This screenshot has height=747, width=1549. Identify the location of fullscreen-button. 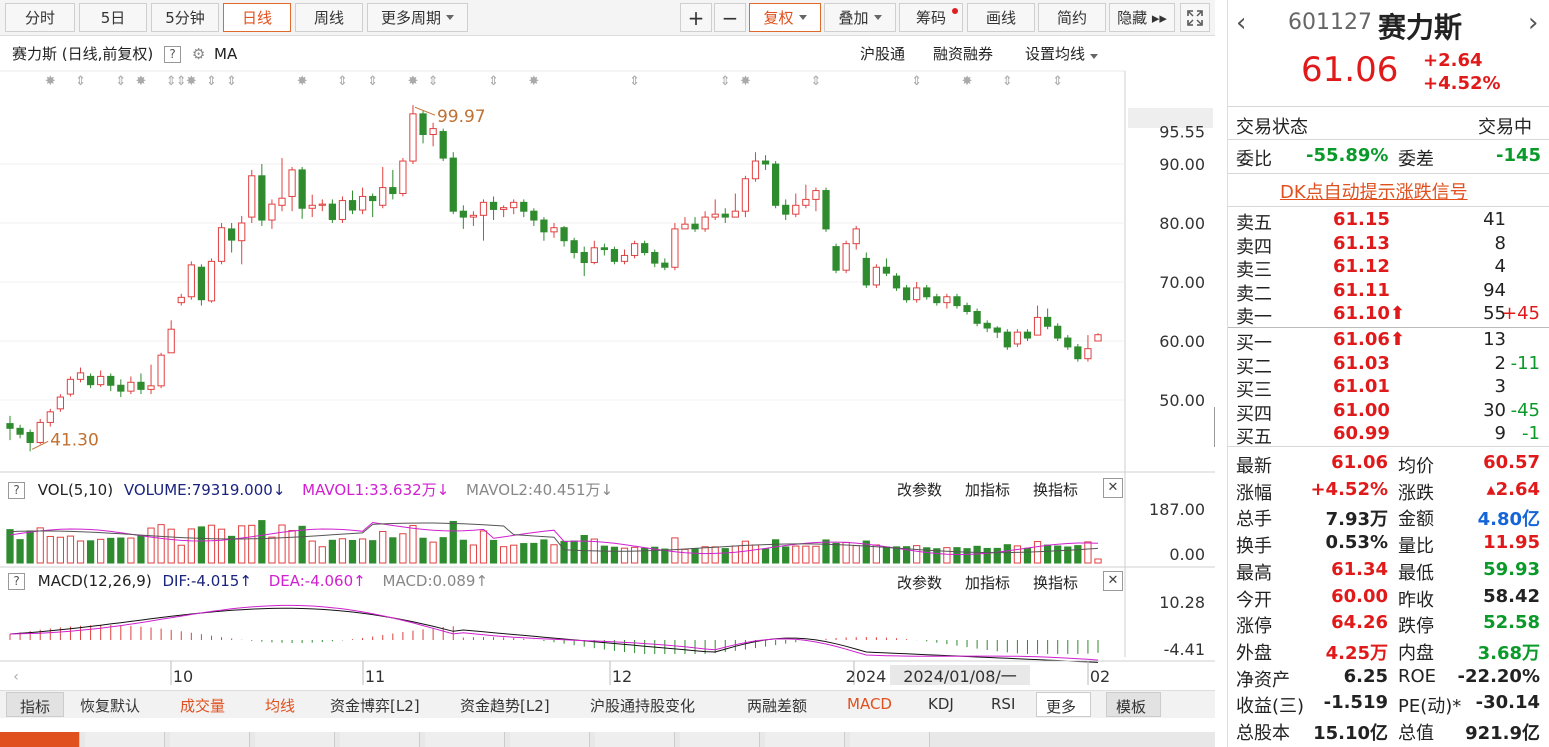
(1195, 17).